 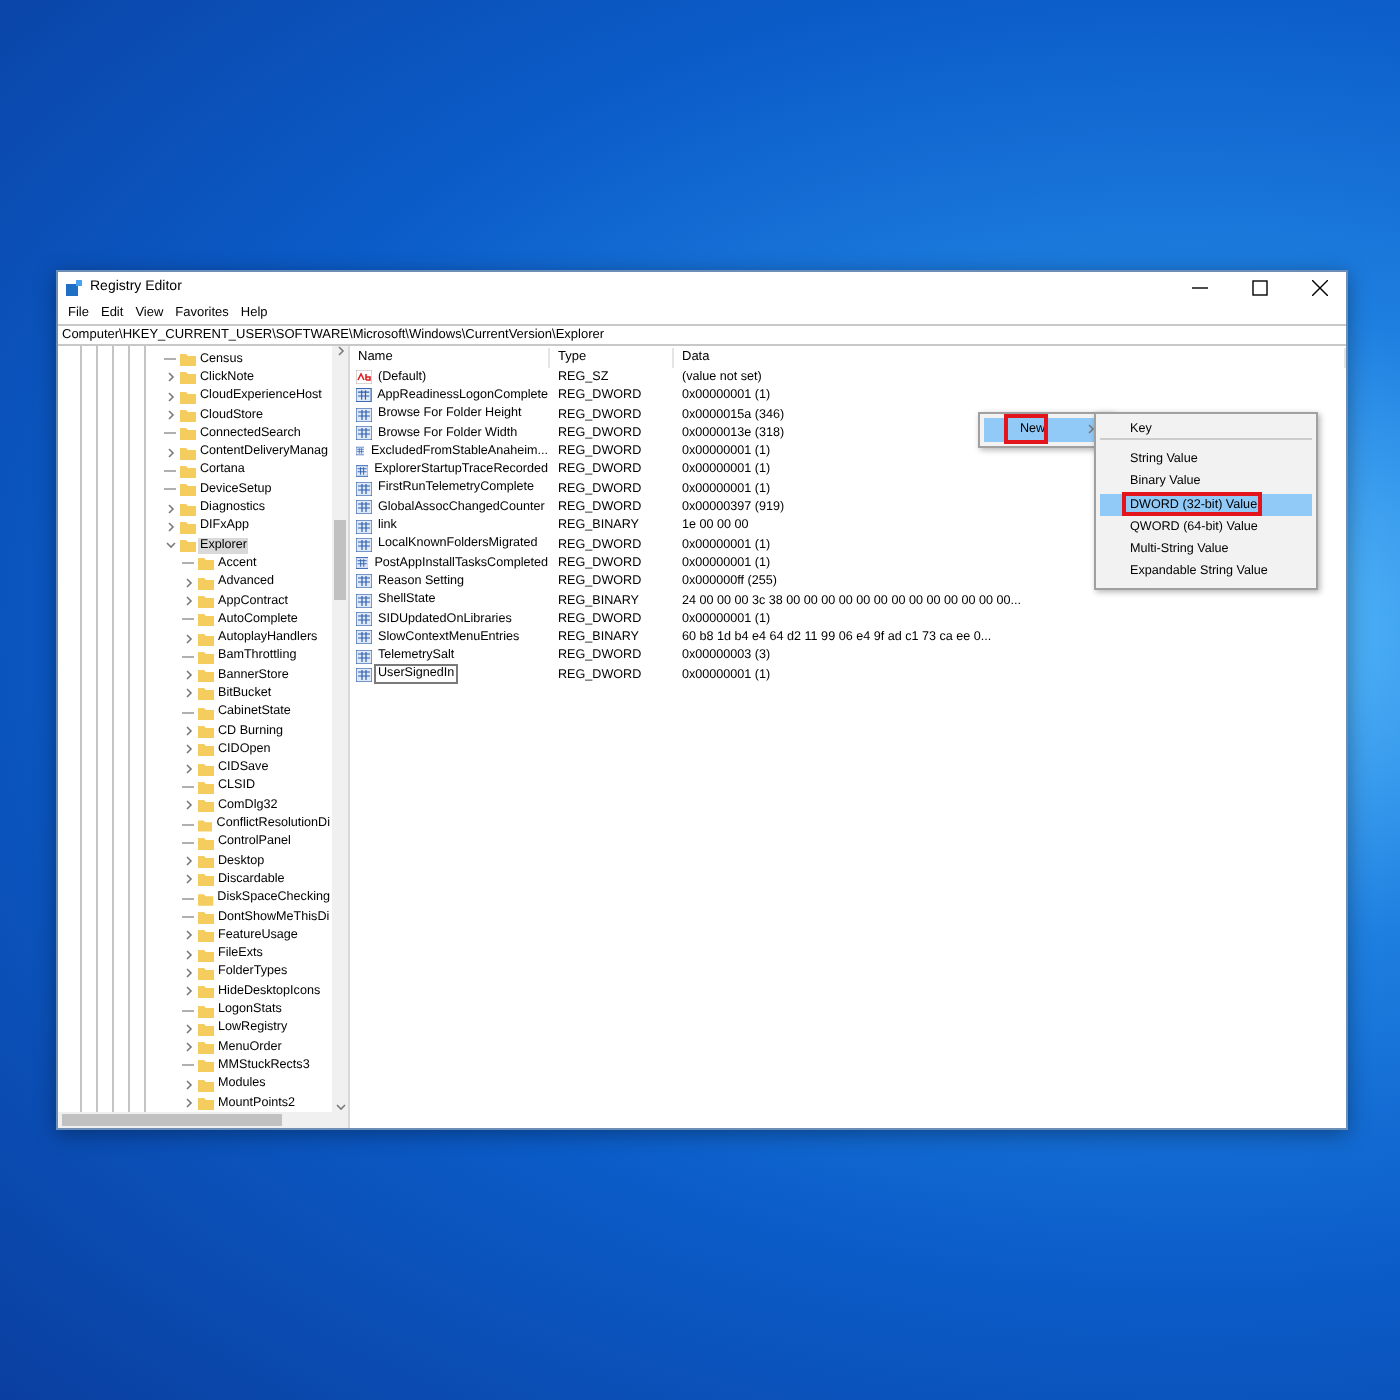 I want to click on vertical-scrollbar, so click(x=340, y=729).